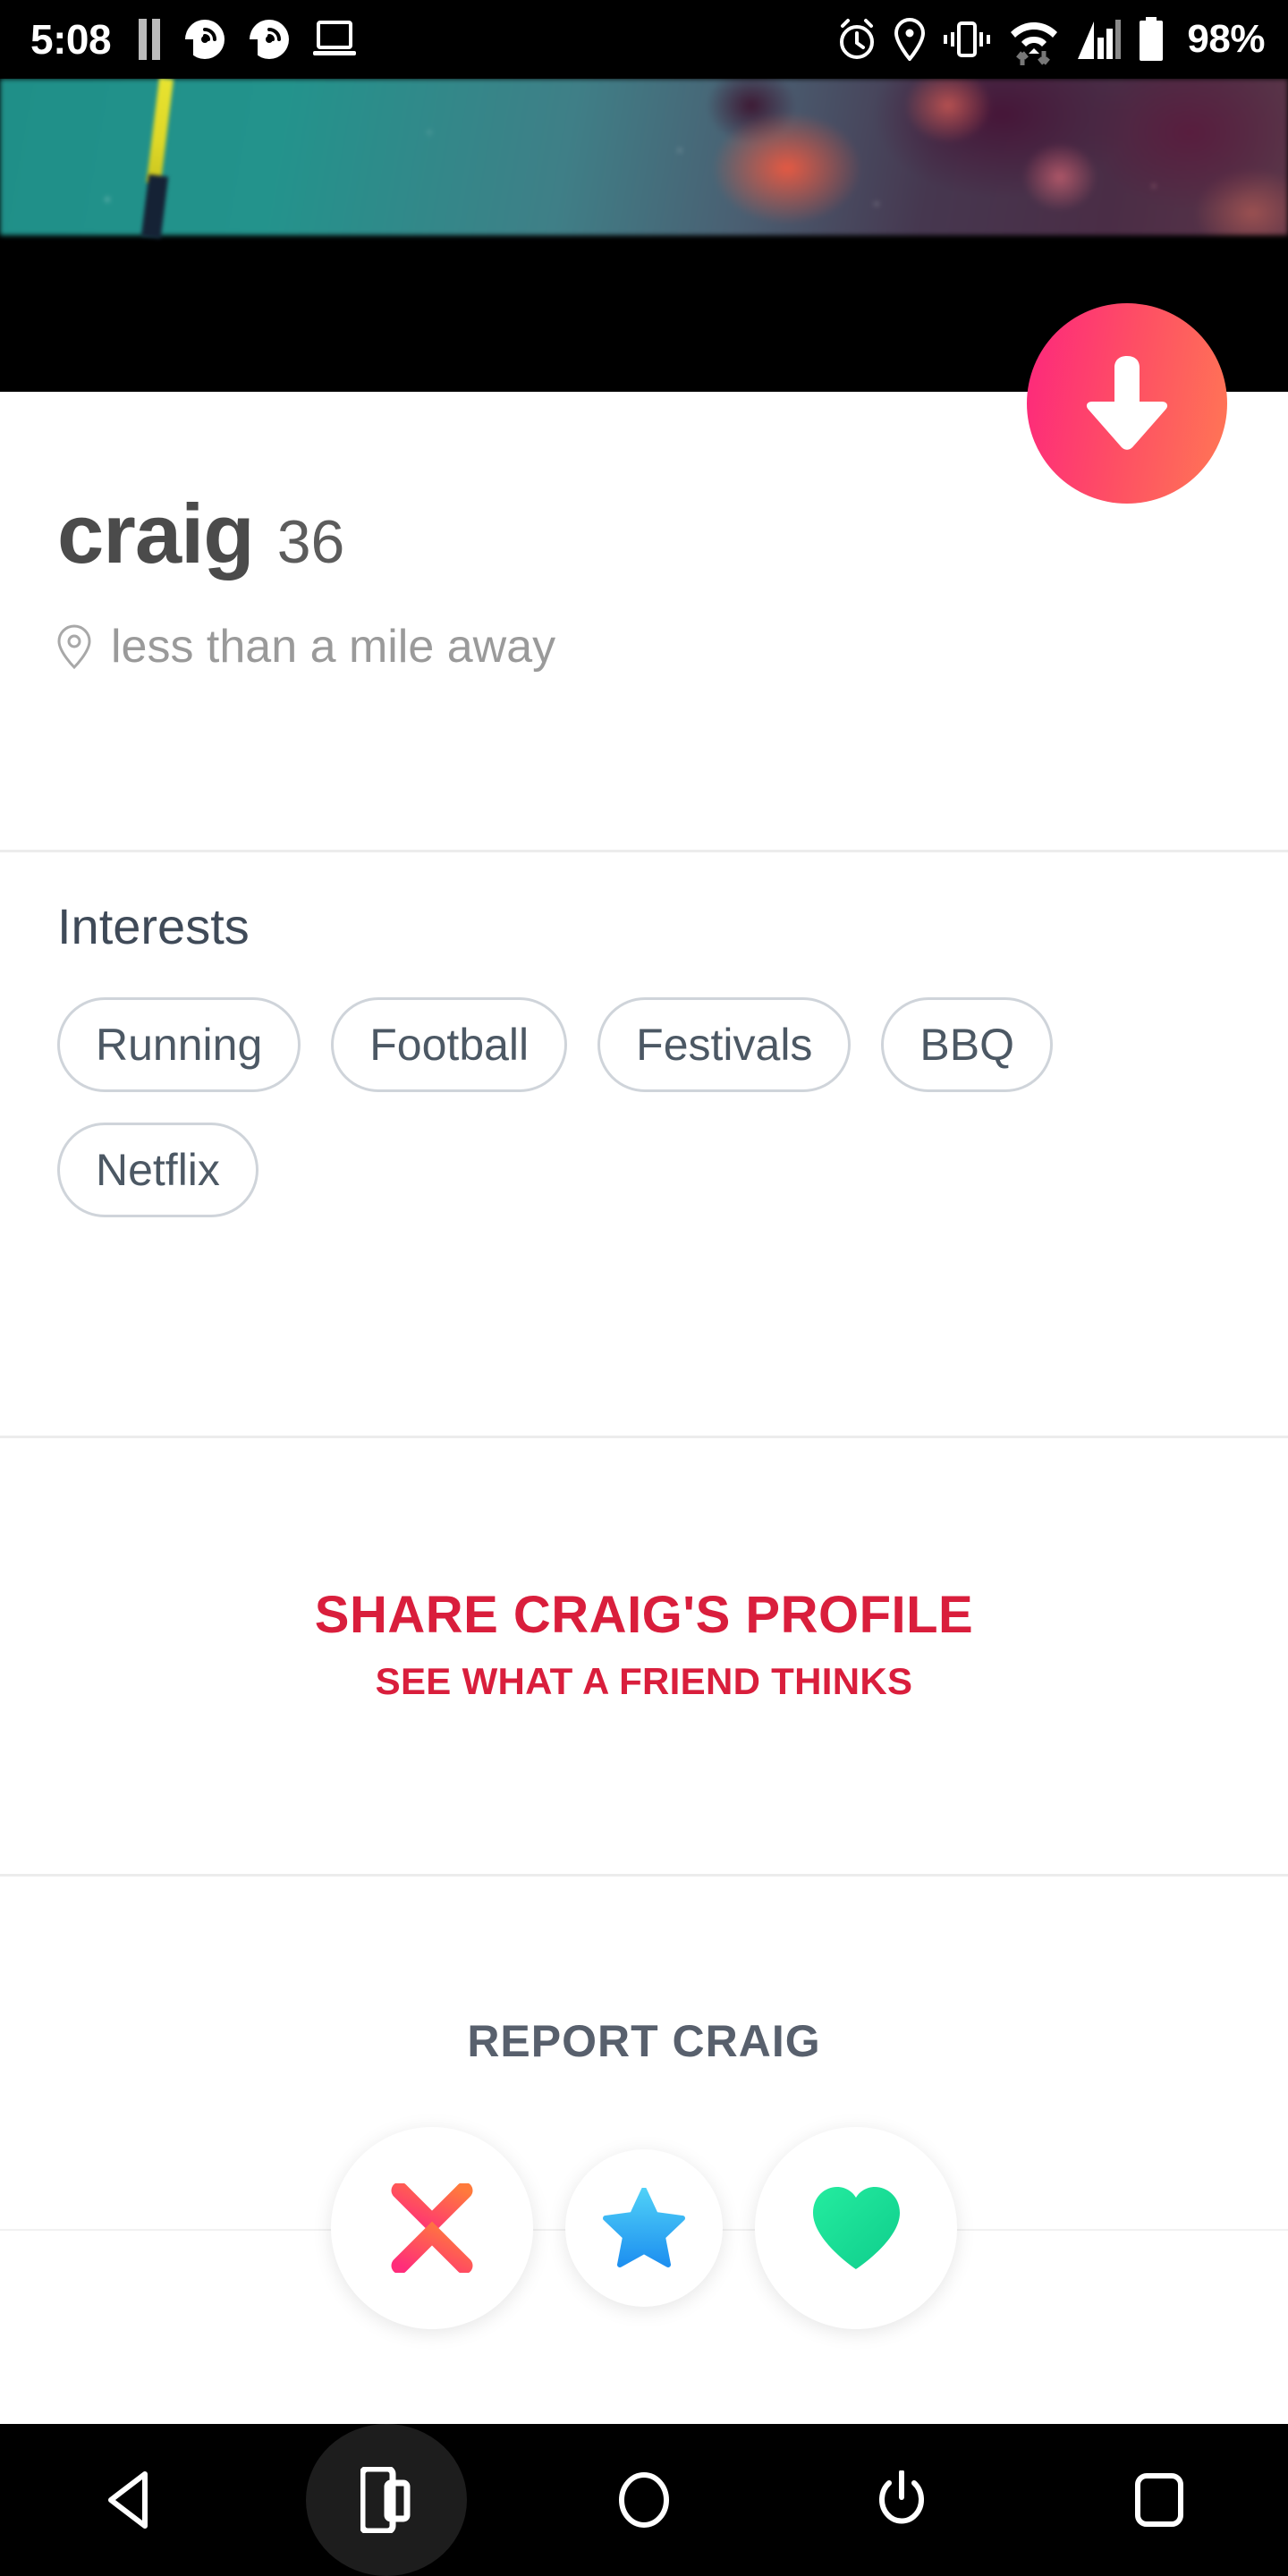 This screenshot has height=2576, width=1288. Describe the element at coordinates (335, 38) in the screenshot. I see `laptop-icon` at that location.